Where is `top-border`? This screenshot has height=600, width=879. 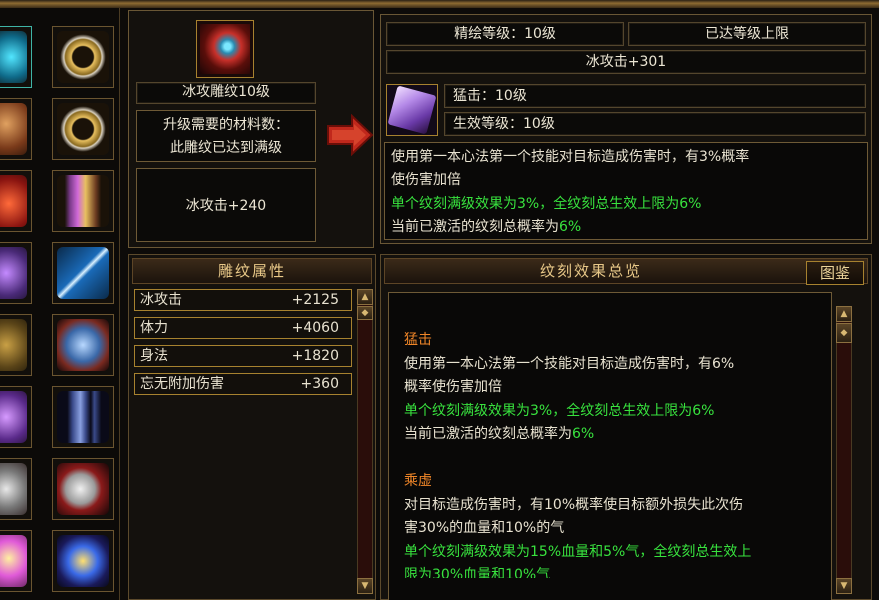
top-border is located at coordinates (439, 4).